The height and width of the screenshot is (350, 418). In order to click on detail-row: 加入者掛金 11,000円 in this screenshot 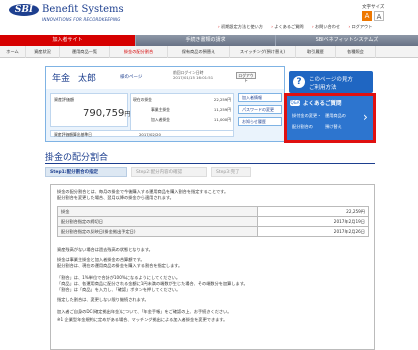, I will do `click(191, 120)`.